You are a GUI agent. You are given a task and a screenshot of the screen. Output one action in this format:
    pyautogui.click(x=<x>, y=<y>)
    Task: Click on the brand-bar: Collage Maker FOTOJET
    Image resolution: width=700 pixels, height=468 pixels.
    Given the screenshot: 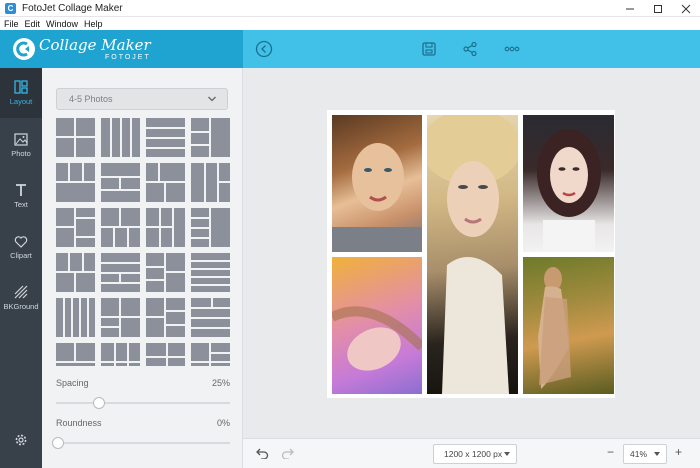 What is the action you would take?
    pyautogui.click(x=121, y=49)
    